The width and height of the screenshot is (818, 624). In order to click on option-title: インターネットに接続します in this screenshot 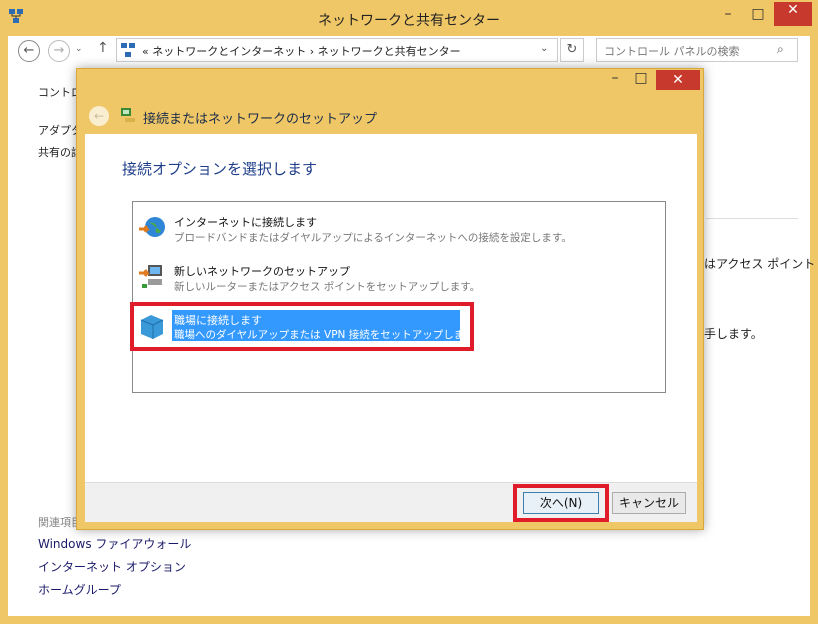, I will do `click(245, 222)`.